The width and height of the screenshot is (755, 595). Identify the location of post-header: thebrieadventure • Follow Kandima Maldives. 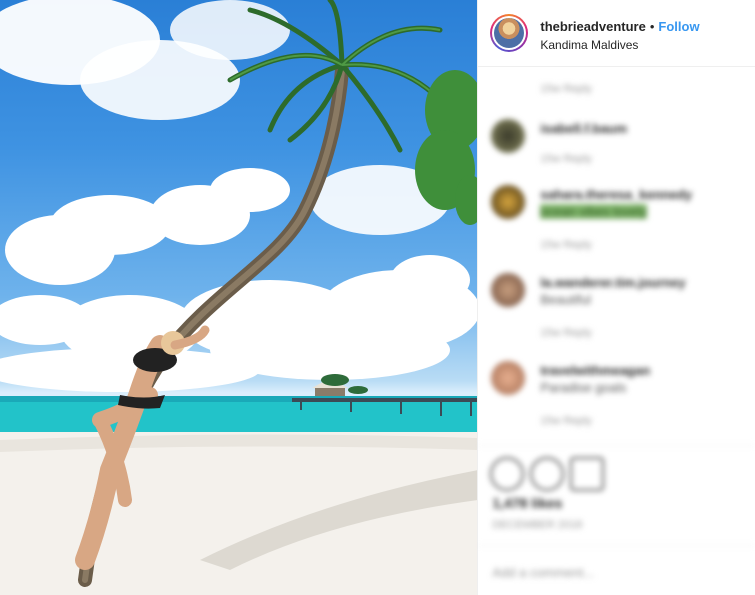
(616, 33).